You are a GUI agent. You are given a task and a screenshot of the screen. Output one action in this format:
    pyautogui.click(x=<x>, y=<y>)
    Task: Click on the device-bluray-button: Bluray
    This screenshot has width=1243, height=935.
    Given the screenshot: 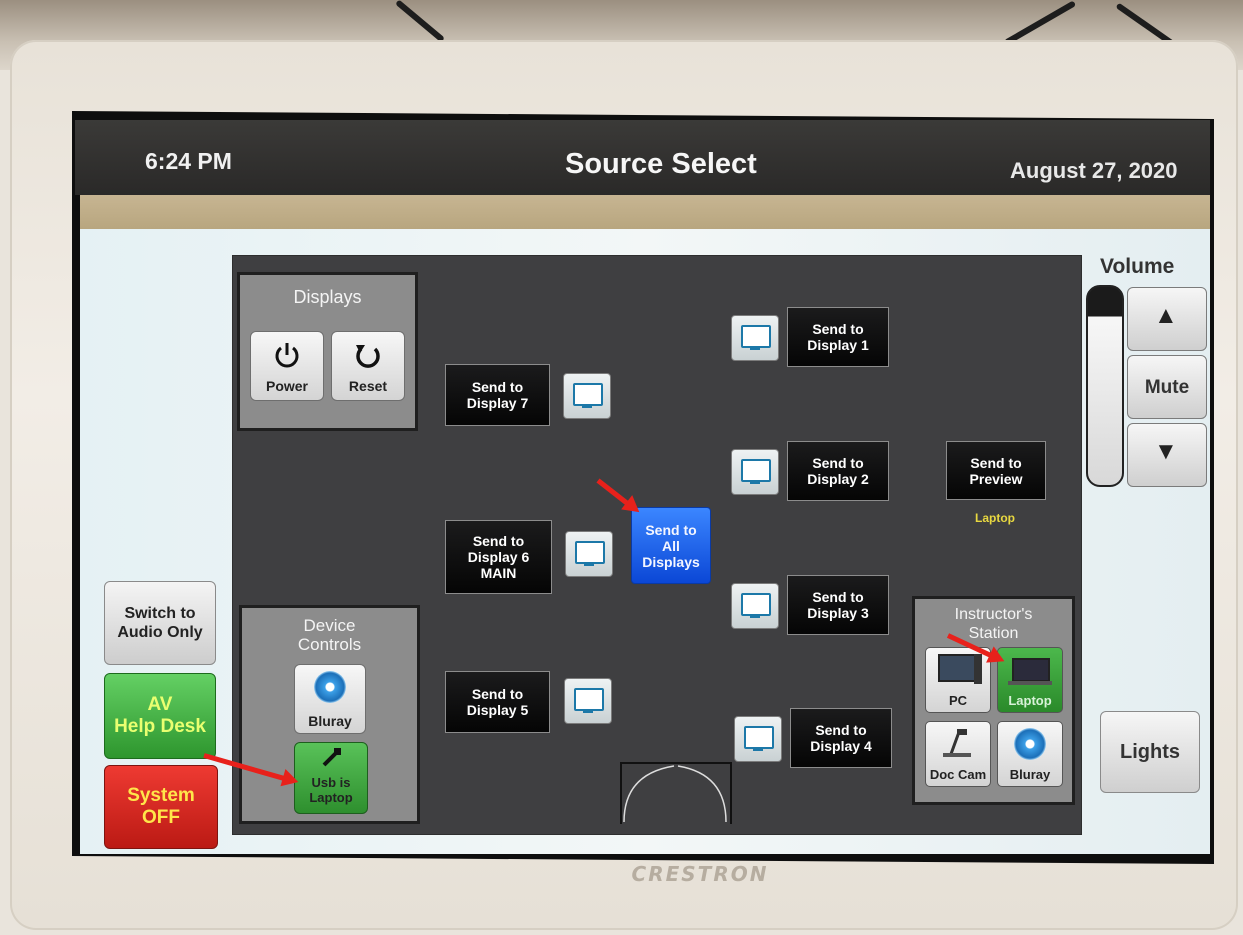 What is the action you would take?
    pyautogui.click(x=330, y=699)
    